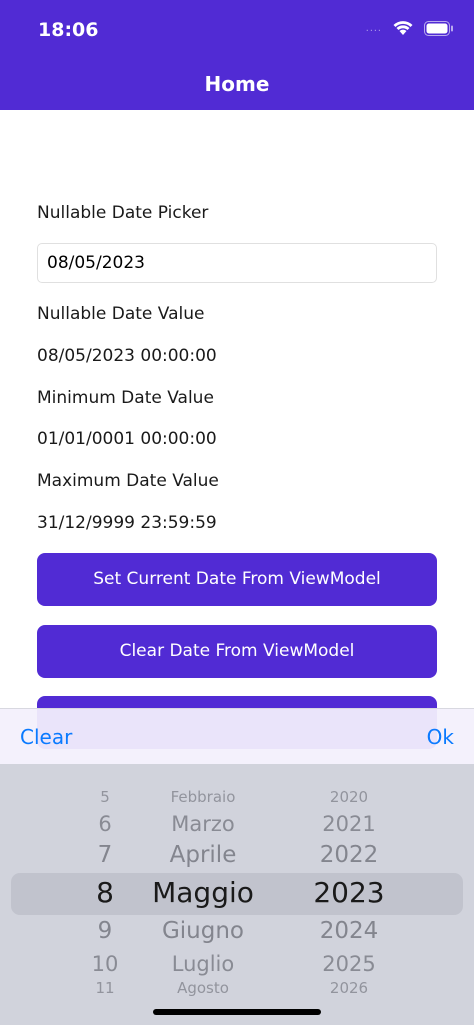 Image resolution: width=474 pixels, height=1025 pixels. I want to click on page-title: Home, so click(237, 84).